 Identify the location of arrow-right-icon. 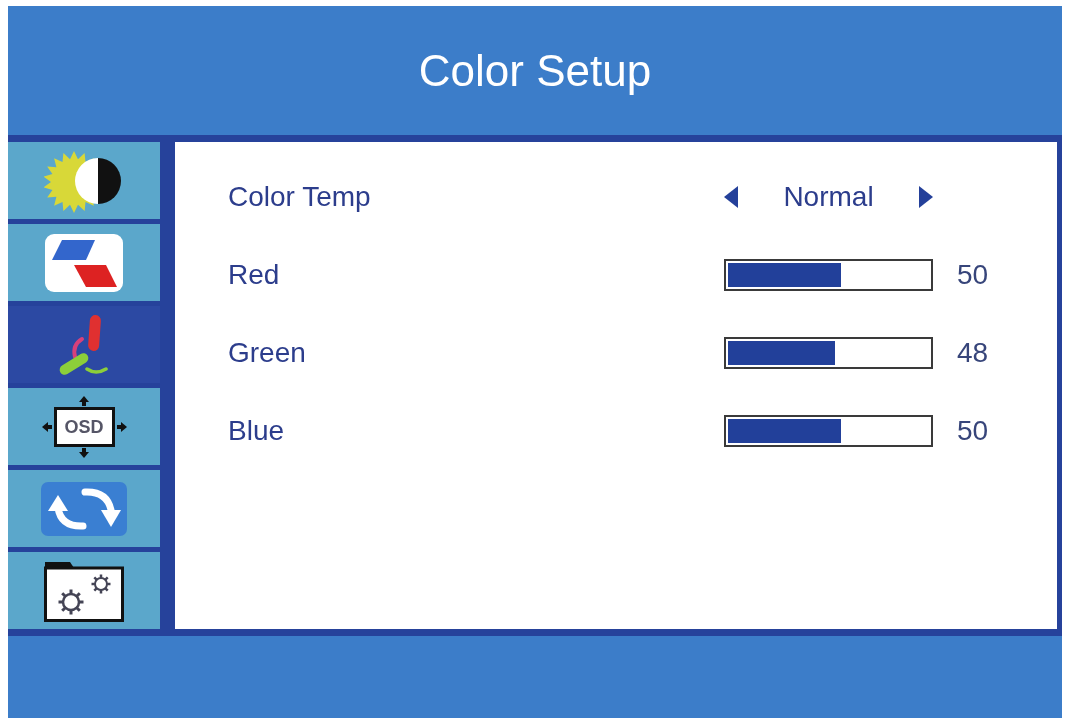
(121, 426).